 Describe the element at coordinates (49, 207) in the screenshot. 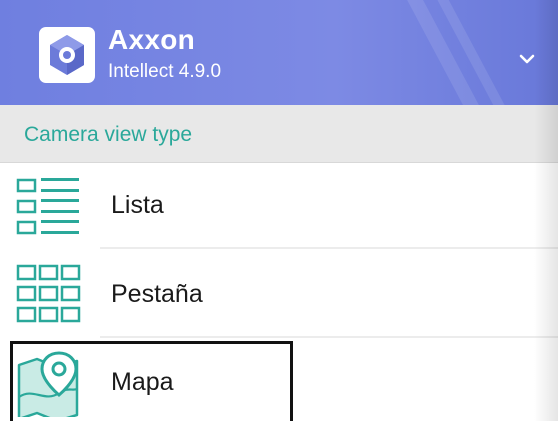

I see `list-icon` at that location.